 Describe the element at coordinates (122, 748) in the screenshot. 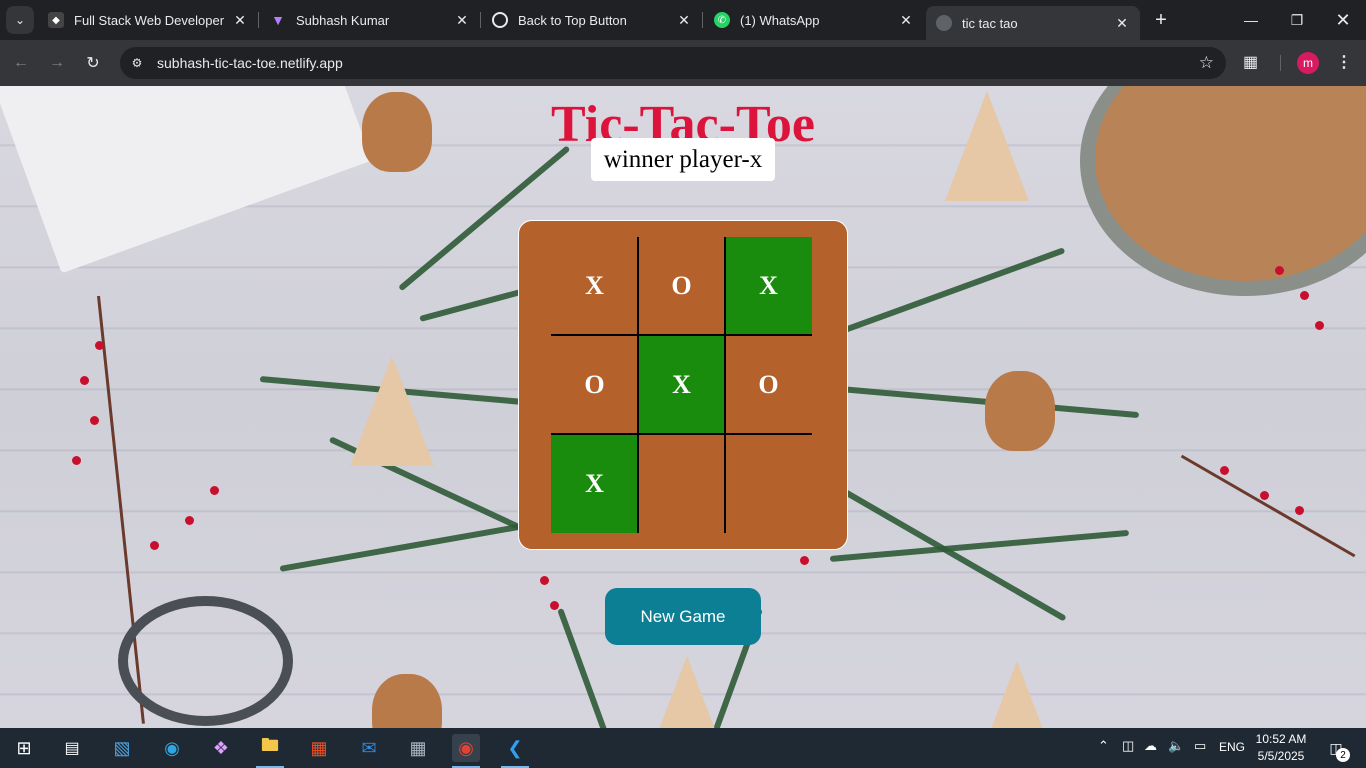

I see `widgets-icon: ▧` at that location.